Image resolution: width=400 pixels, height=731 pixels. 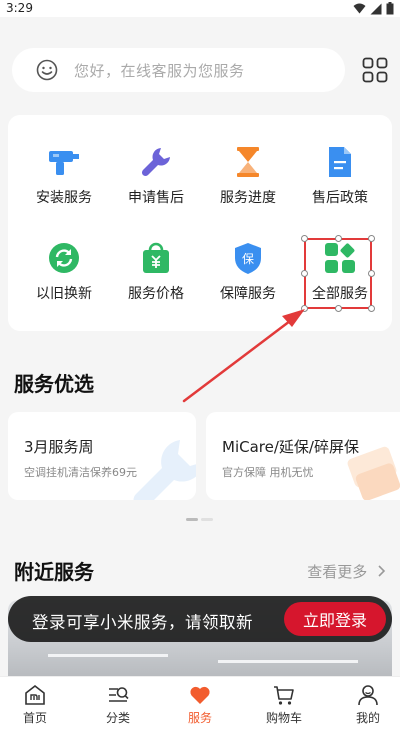 I want to click on heart-icon, so click(x=200, y=695).